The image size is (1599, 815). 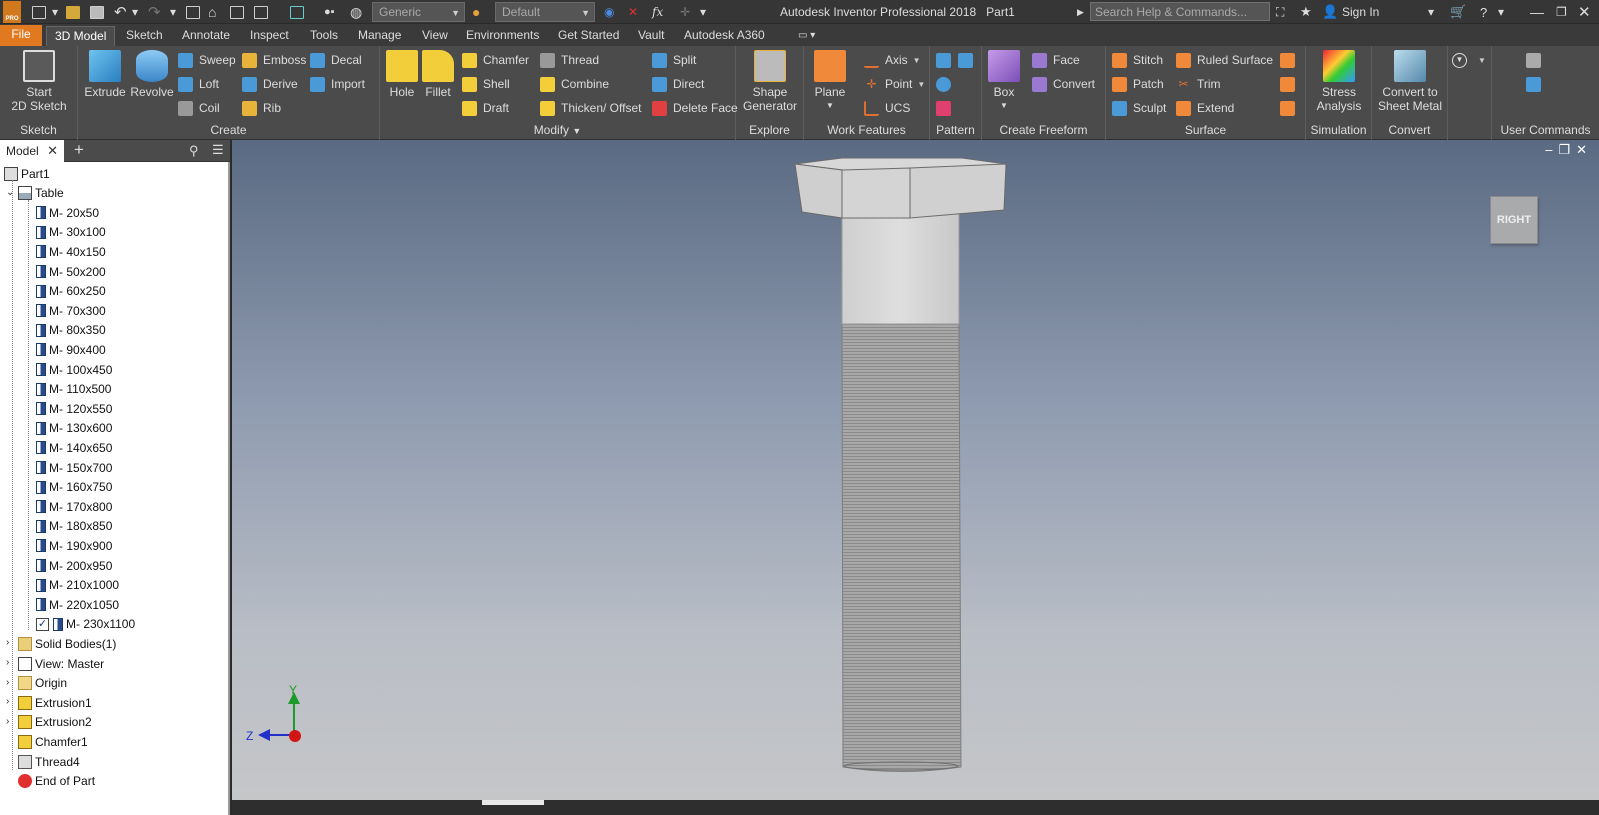 I want to click on revolve-button: Revolve, so click(x=152, y=74).